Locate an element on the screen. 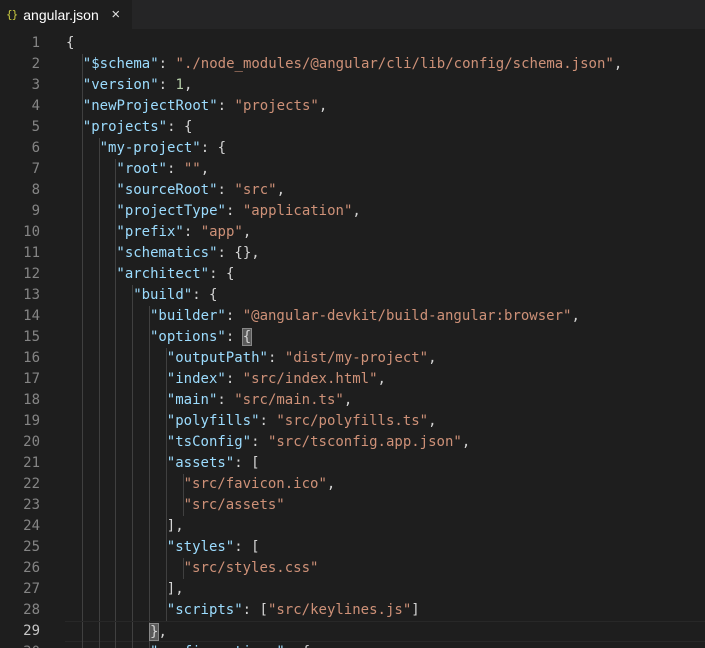 The width and height of the screenshot is (705, 648). tab-angular-json: {} angular.json × is located at coordinates (66, 14).